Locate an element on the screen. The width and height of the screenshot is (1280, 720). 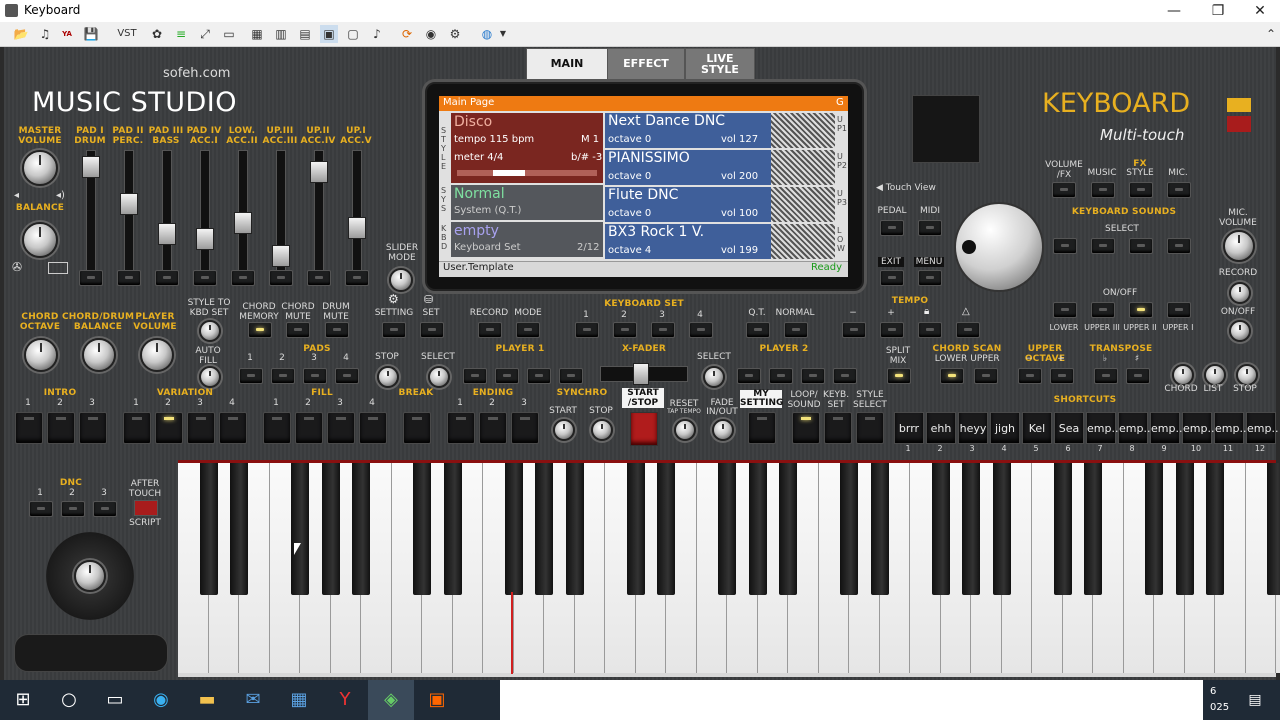
break-button is located at coordinates (417, 428).